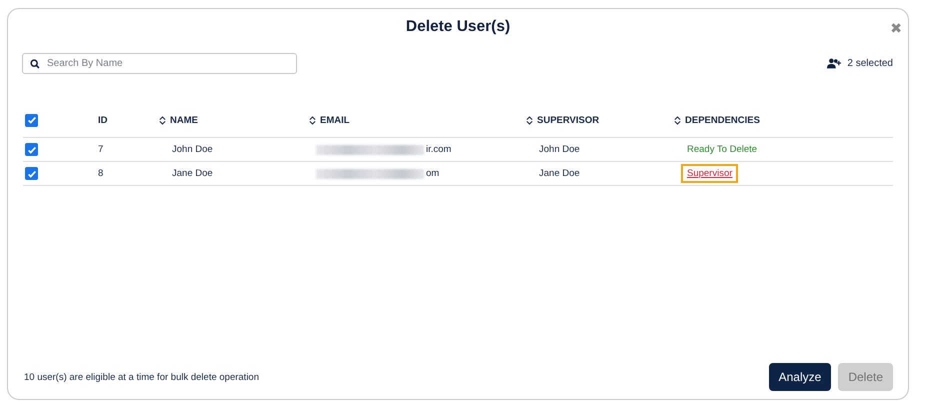 This screenshot has height=408, width=930. I want to click on footer-note: 10 user(s) are eligible at a time for bulk delete operation, so click(142, 377).